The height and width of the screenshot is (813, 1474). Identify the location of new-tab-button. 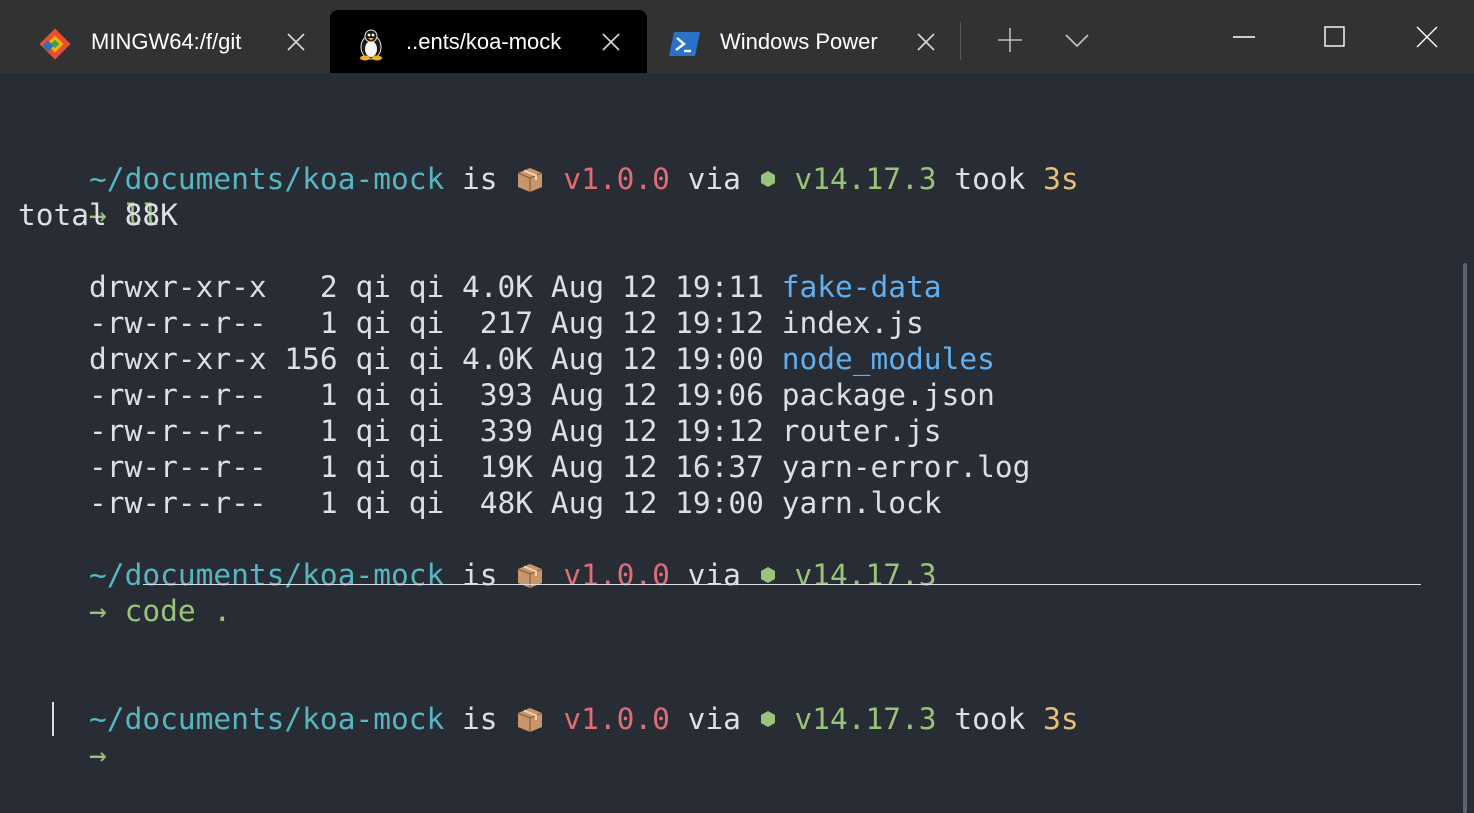
(1010, 40).